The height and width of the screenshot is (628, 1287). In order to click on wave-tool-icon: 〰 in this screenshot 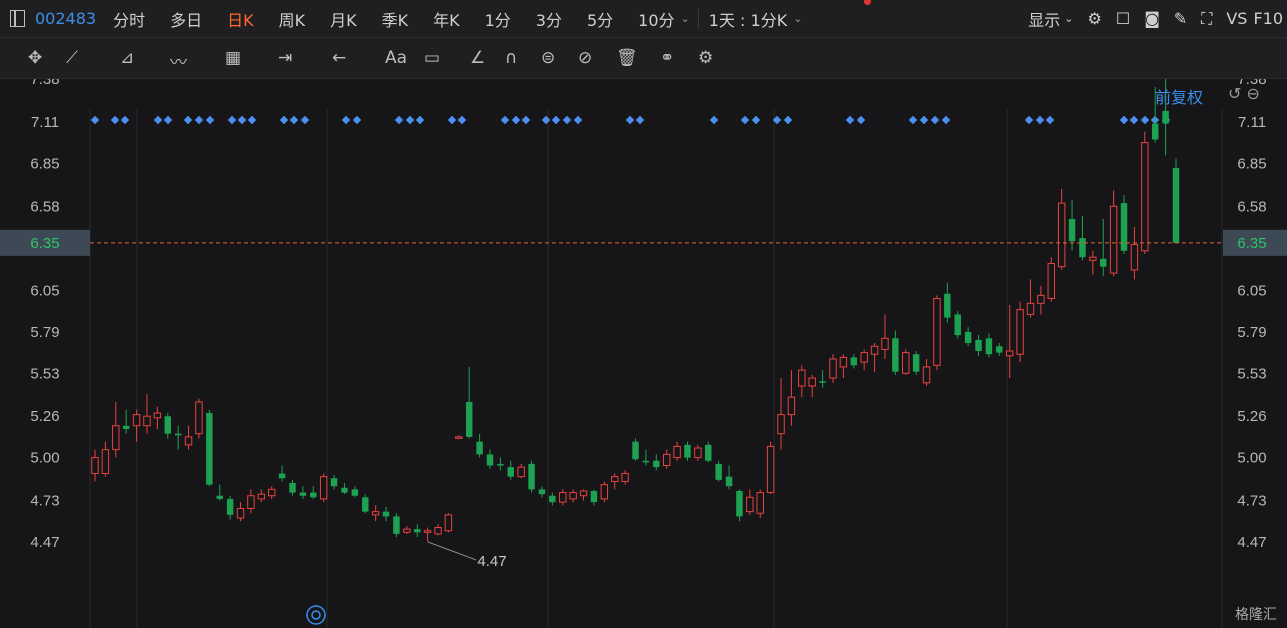, I will do `click(178, 60)`.